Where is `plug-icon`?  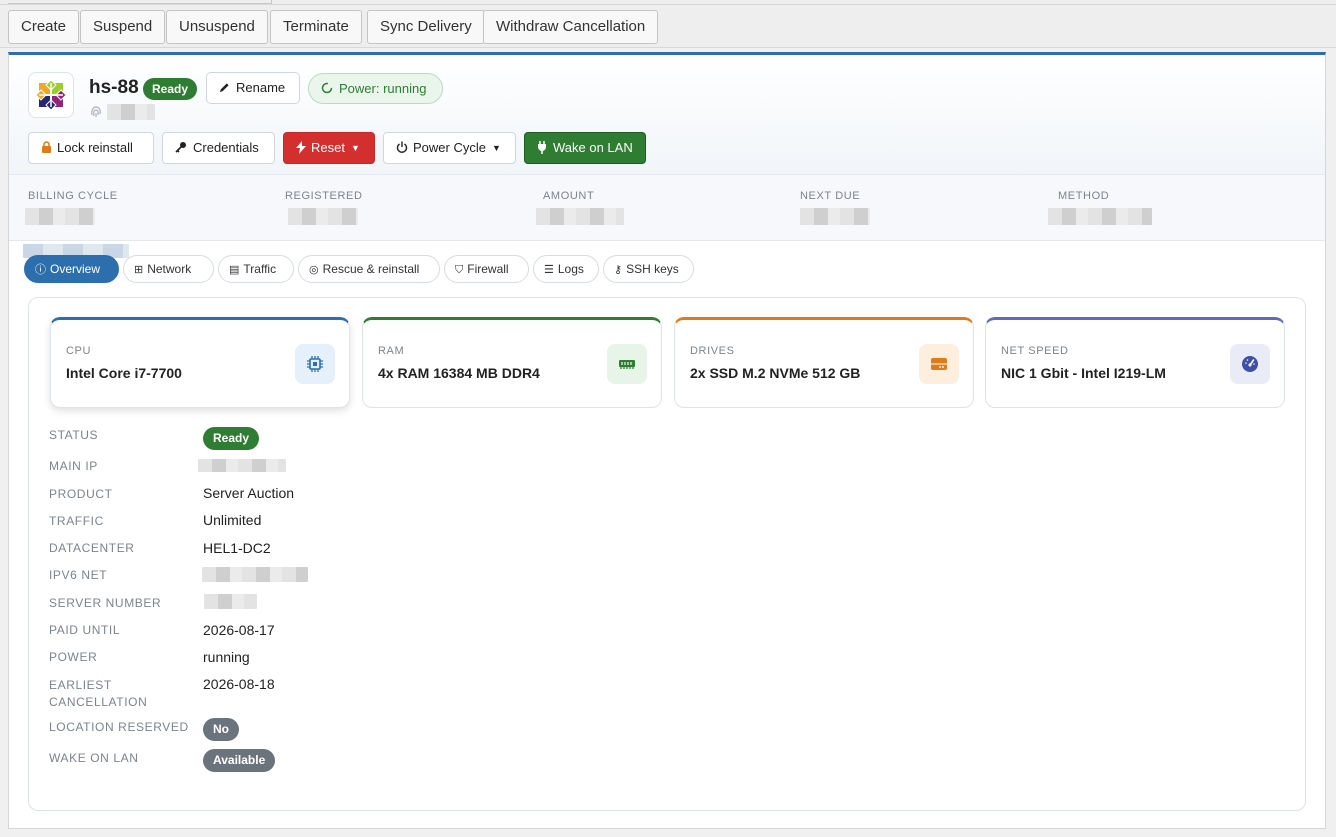
plug-icon is located at coordinates (542, 147).